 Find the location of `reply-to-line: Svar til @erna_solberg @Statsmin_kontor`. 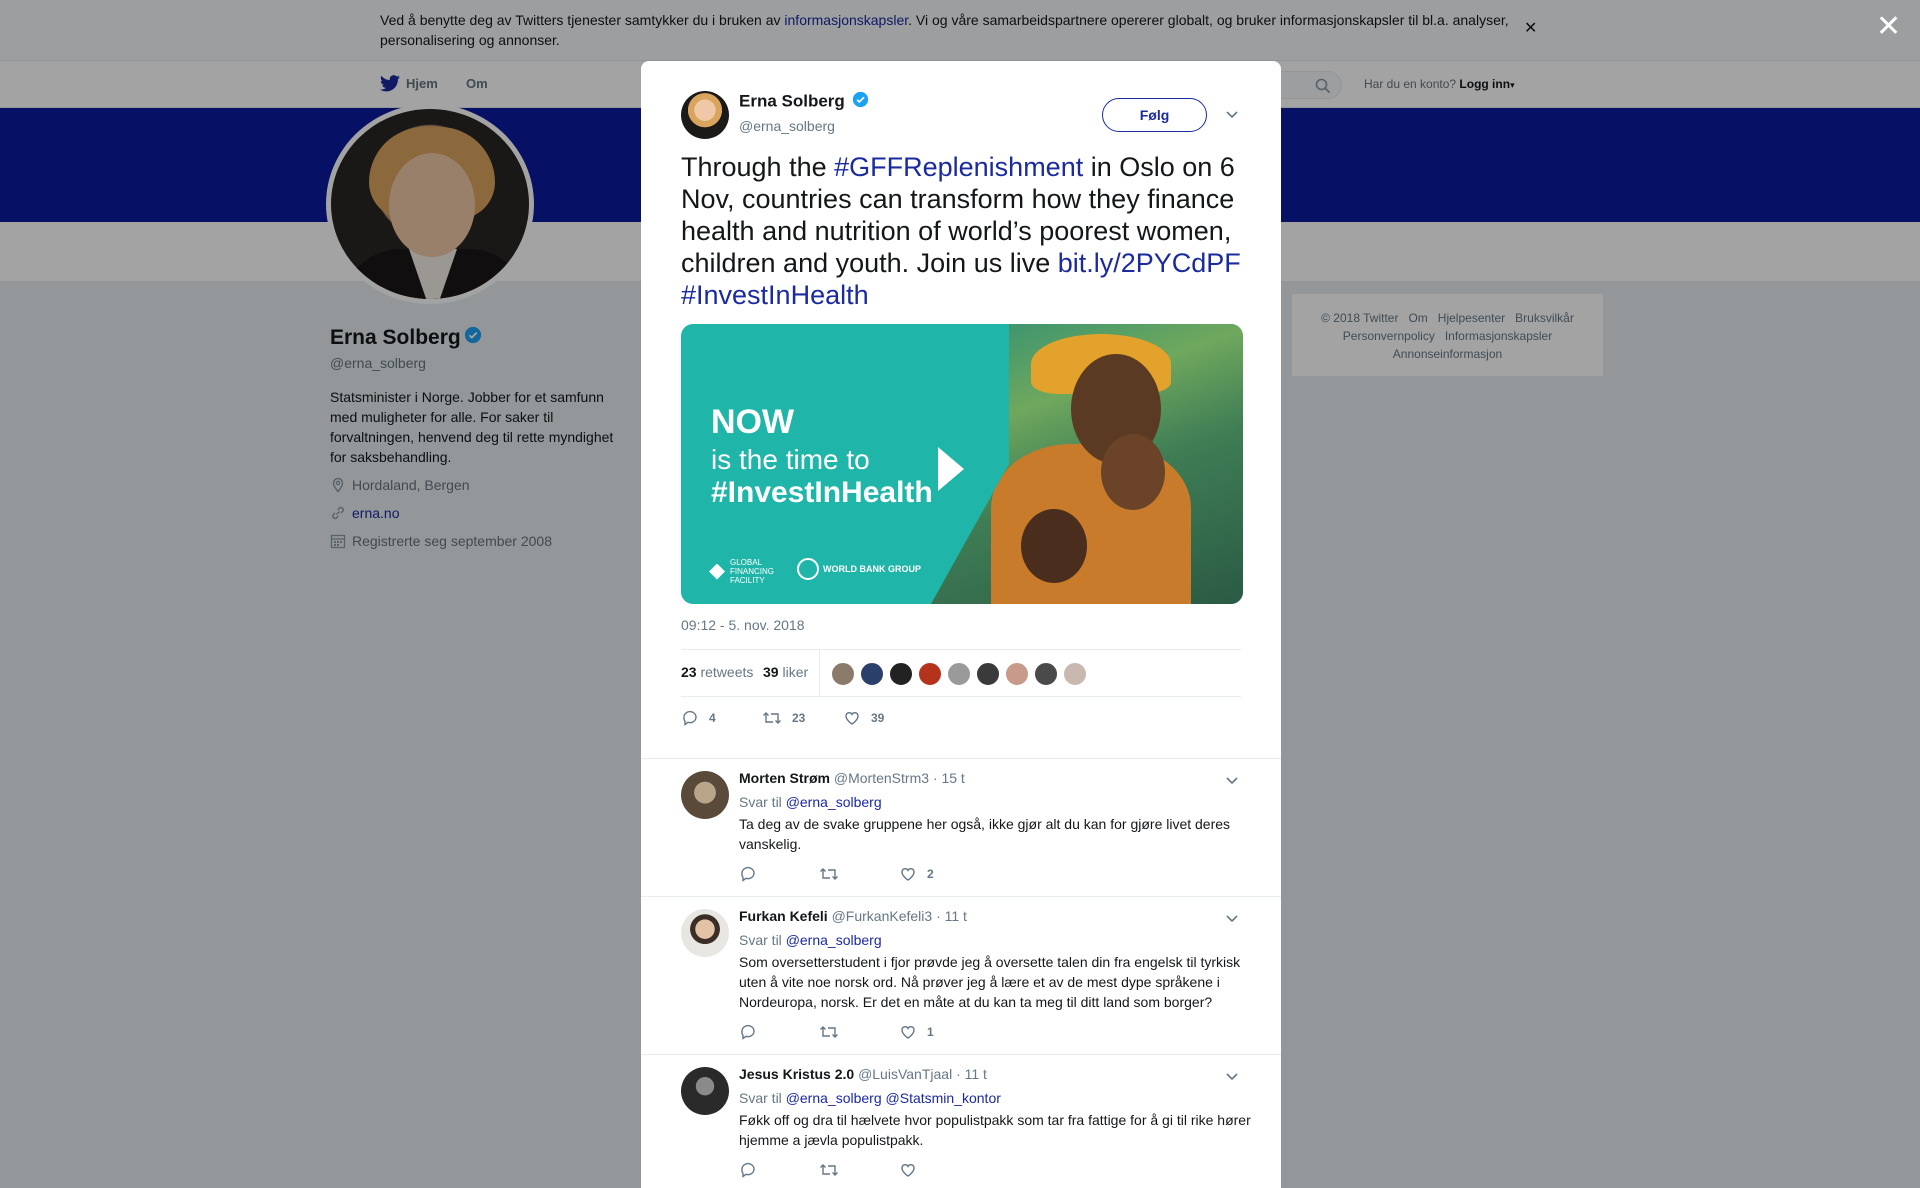

reply-to-line: Svar til @erna_solberg @Statsmin_kontor is located at coordinates (870, 1098).